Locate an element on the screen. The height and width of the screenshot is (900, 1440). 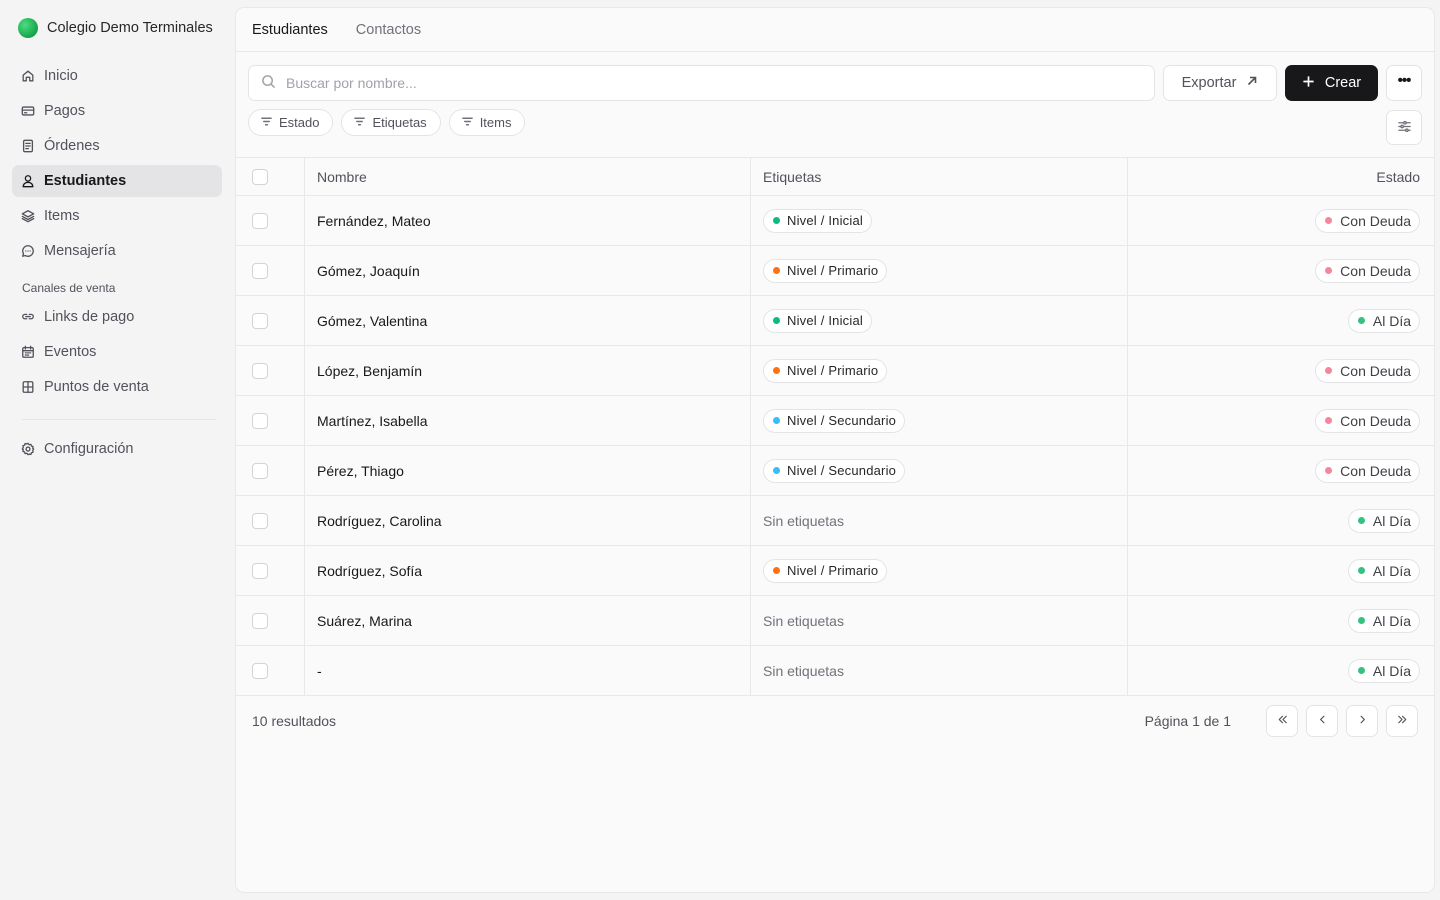
sidebar-item-estudiantes: Estudiantes is located at coordinates (117, 181).